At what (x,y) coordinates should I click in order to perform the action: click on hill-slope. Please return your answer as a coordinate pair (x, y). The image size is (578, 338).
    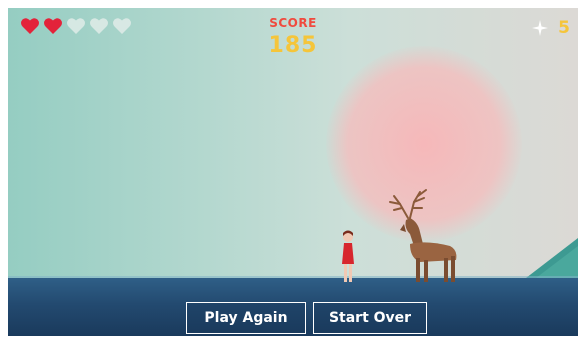
    Looking at the image, I should click on (552, 258).